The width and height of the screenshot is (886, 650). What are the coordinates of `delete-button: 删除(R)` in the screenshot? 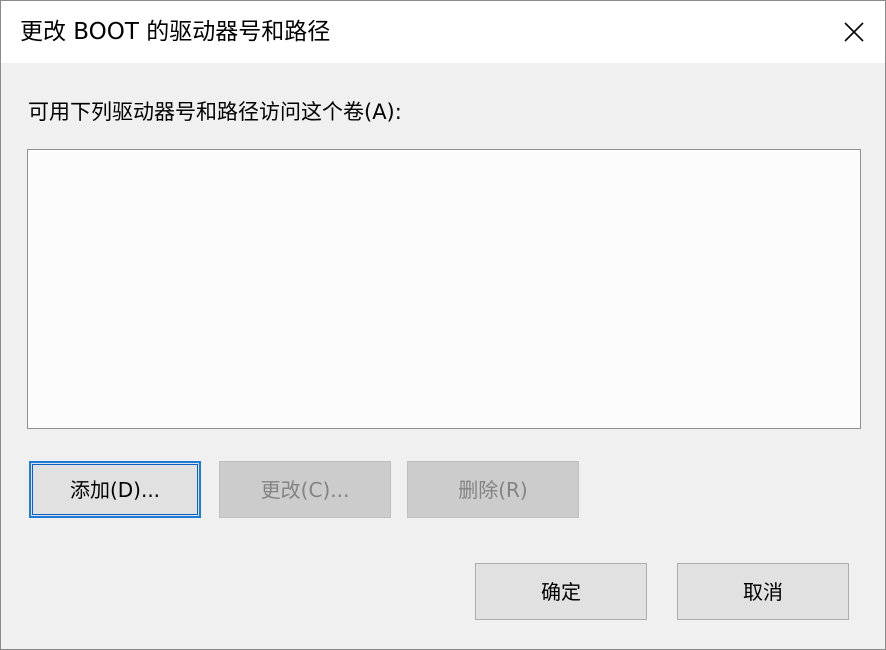 It's located at (493, 489).